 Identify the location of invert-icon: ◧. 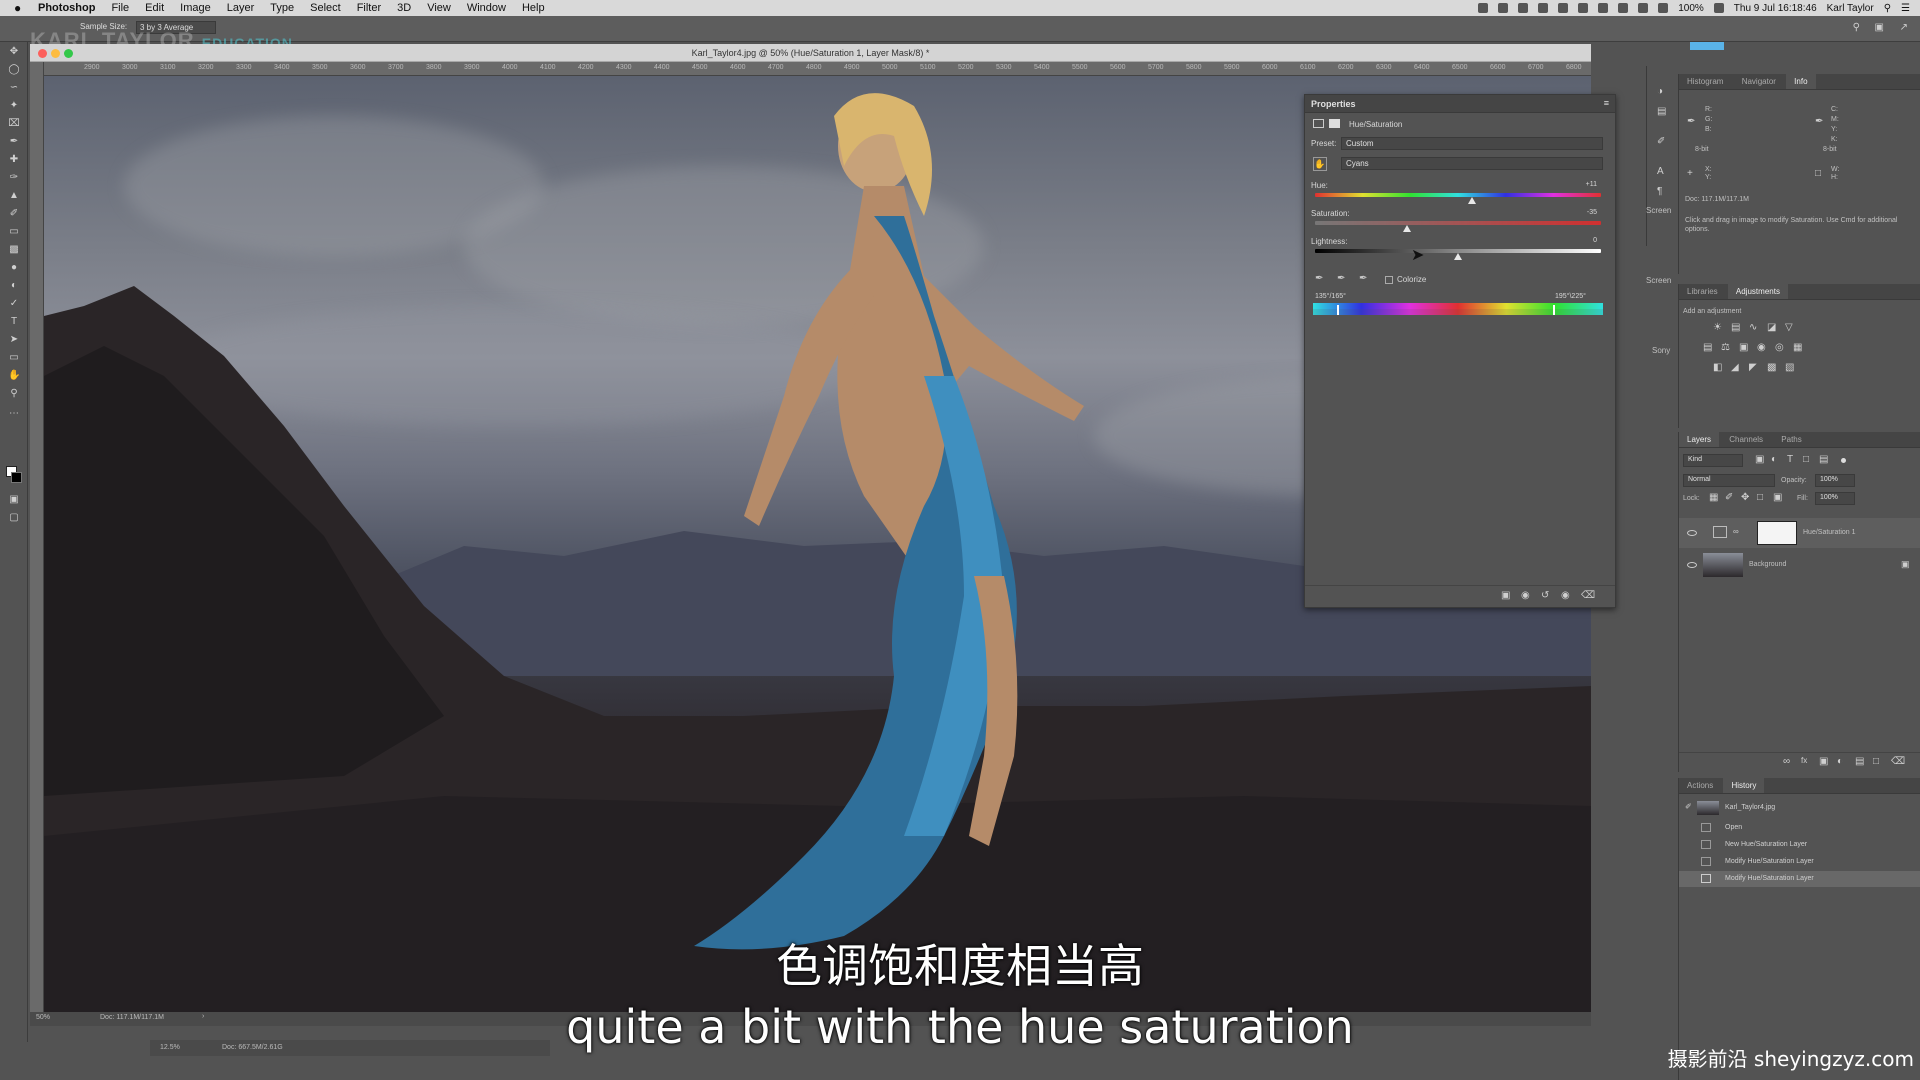
(1717, 367).